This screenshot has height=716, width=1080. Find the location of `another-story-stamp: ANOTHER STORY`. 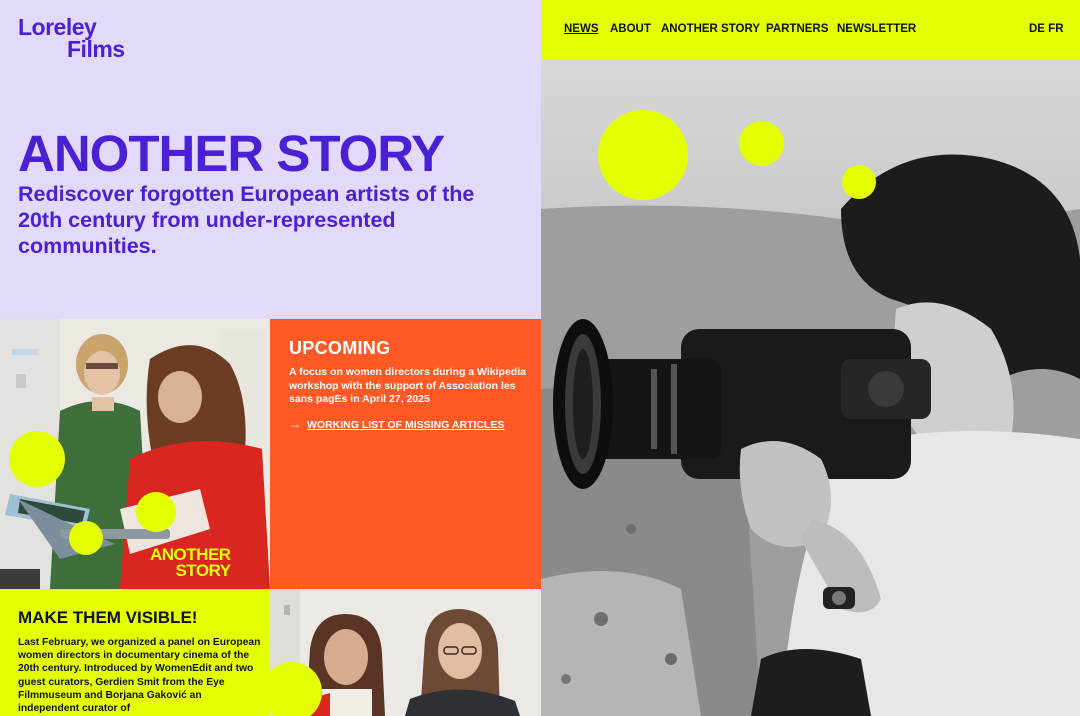

another-story-stamp: ANOTHER STORY is located at coordinates (190, 563).